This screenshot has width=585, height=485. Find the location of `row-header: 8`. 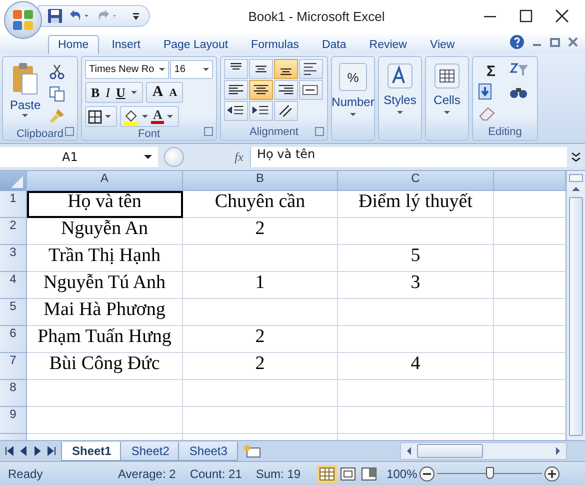

row-header: 8 is located at coordinates (13, 393).